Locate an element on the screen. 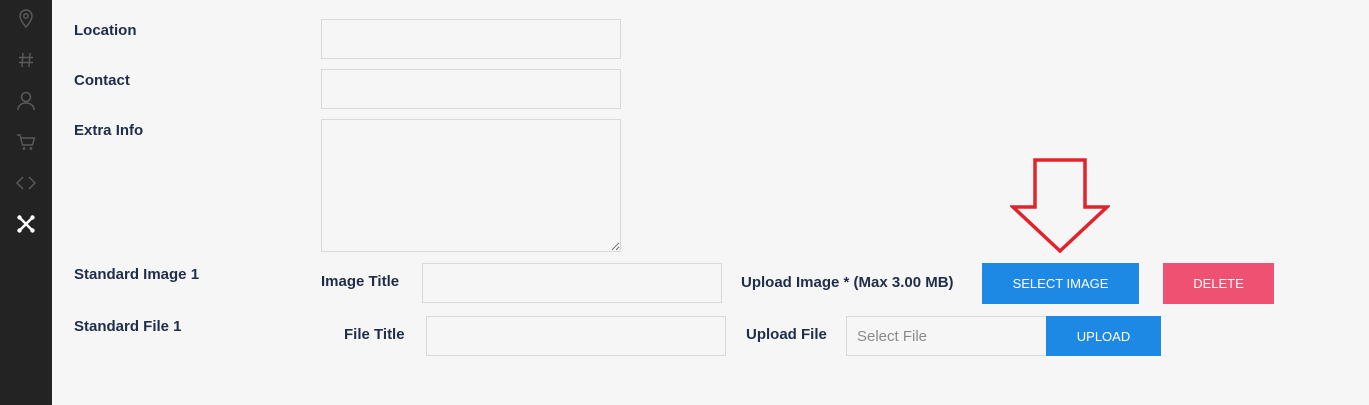 This screenshot has width=1369, height=405. joomla-icon is located at coordinates (26, 224).